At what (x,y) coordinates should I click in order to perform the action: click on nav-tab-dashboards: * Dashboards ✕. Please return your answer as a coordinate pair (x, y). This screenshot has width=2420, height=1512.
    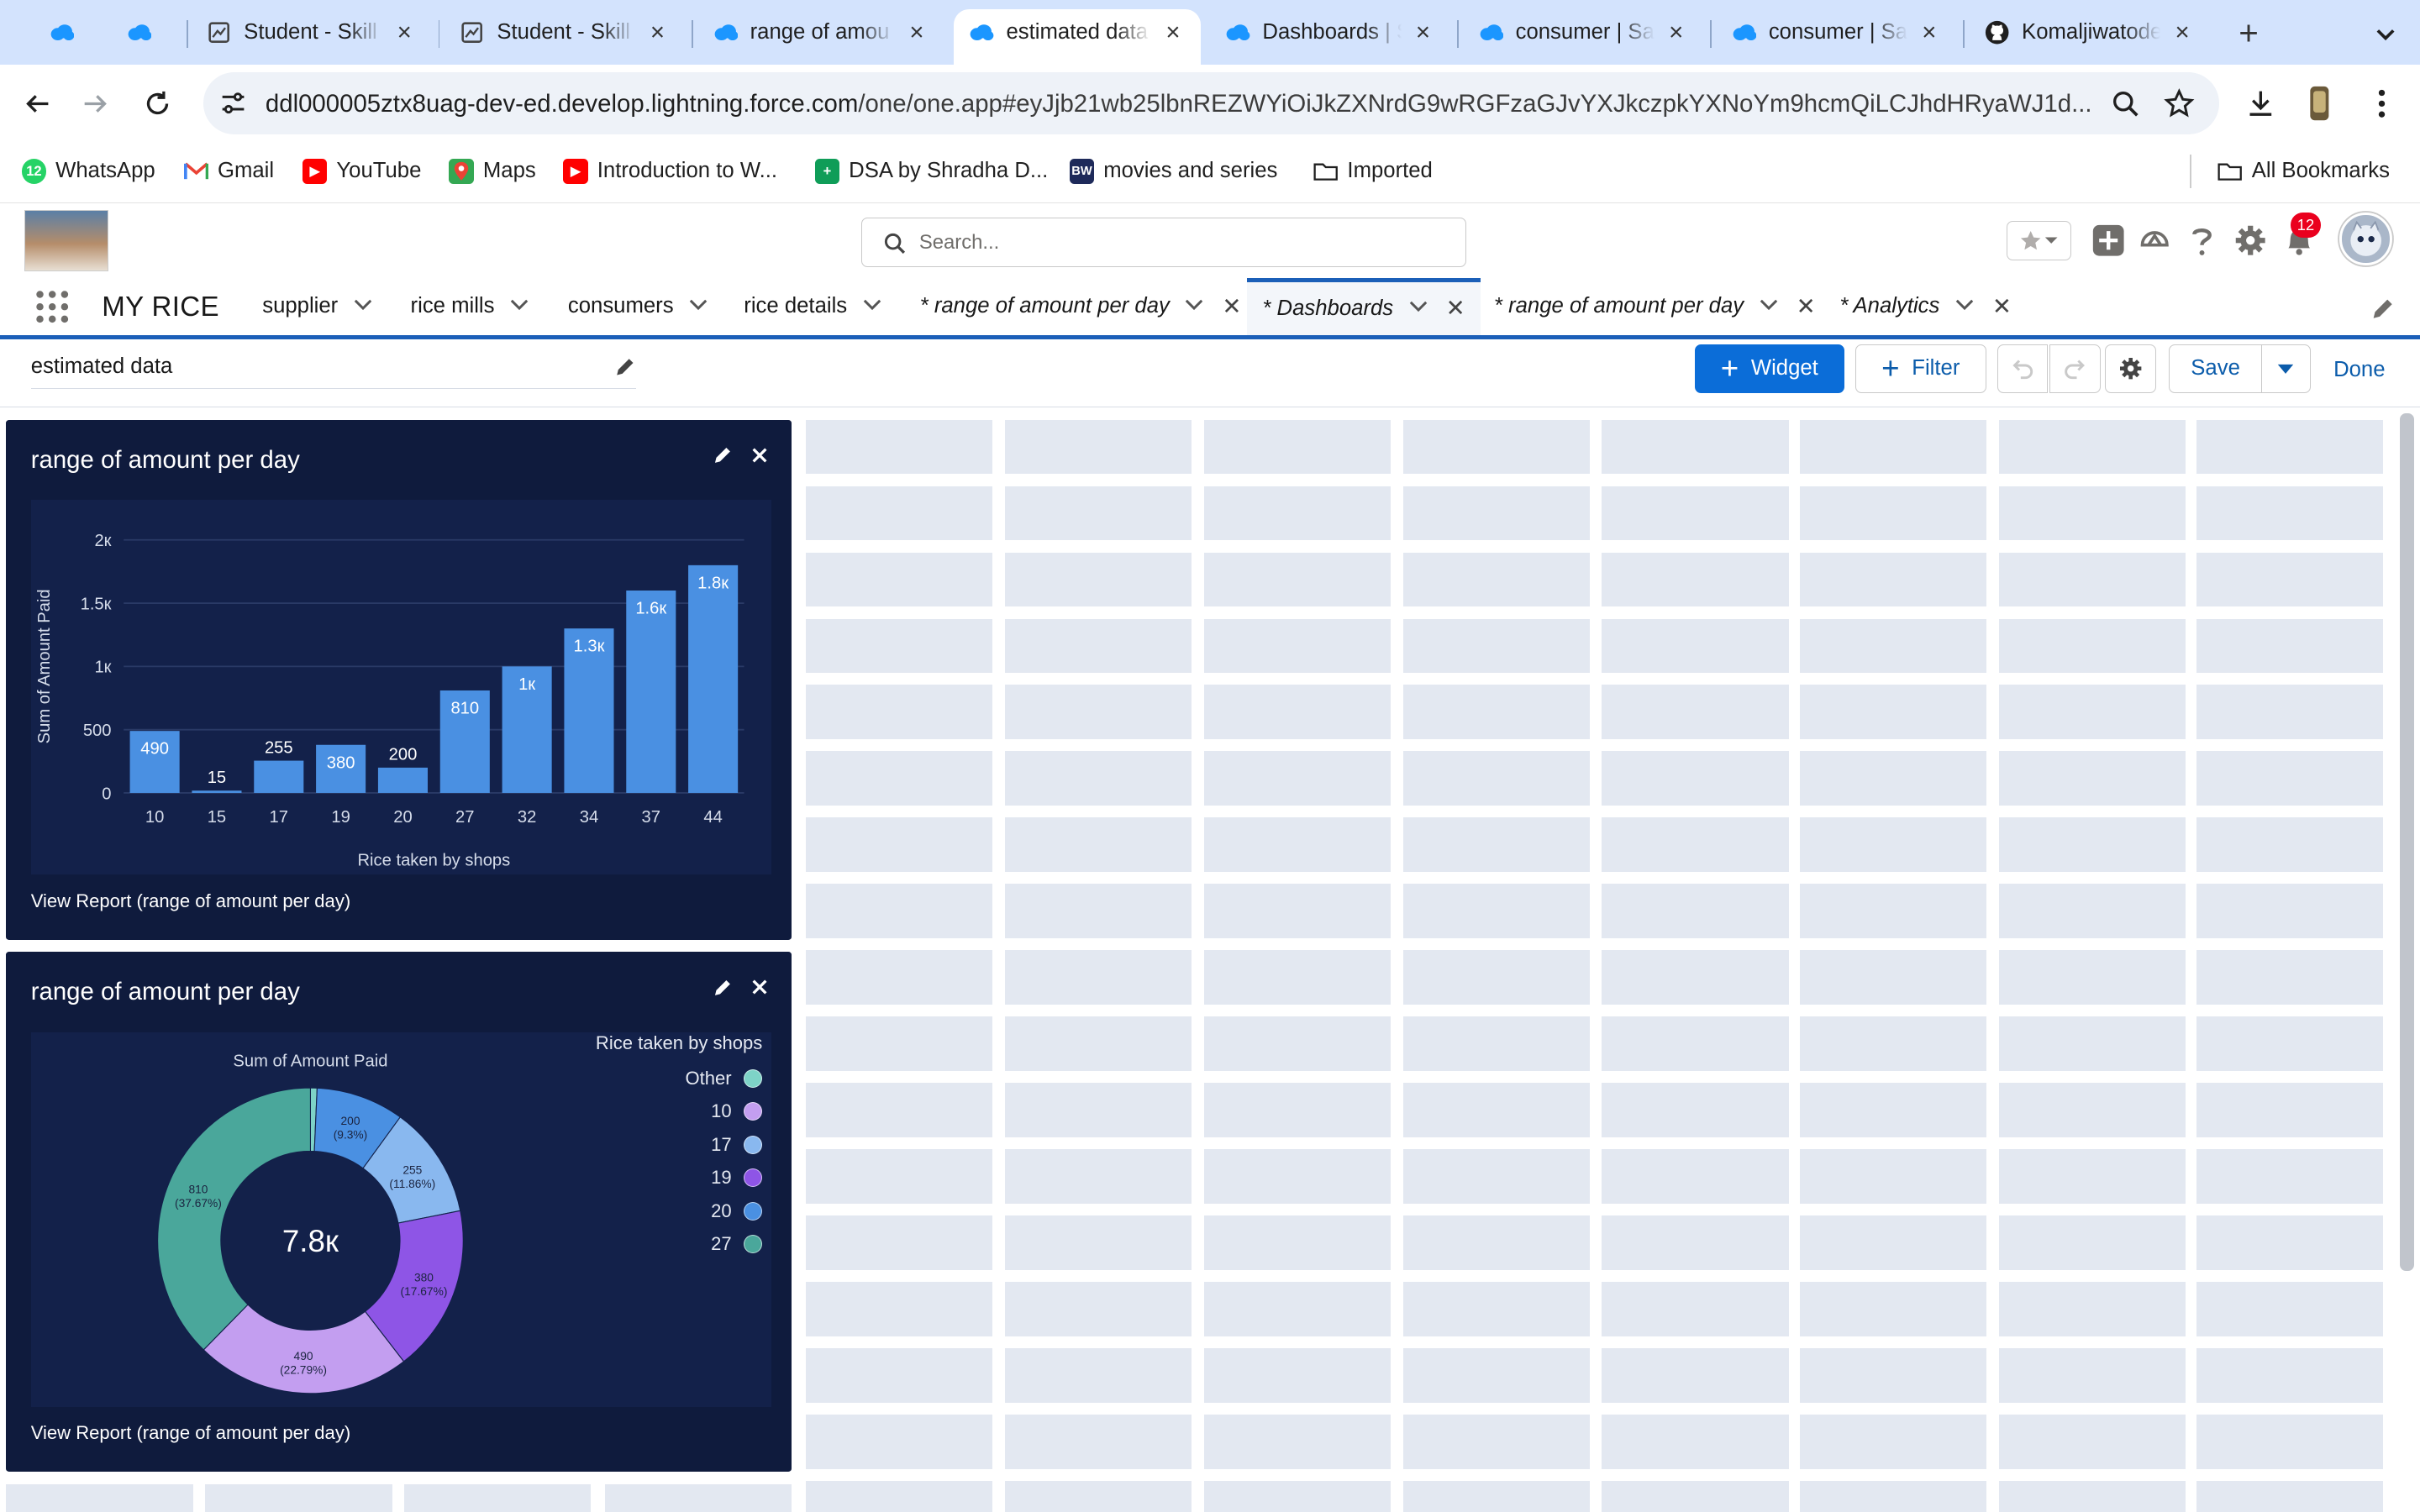
    Looking at the image, I should click on (1364, 306).